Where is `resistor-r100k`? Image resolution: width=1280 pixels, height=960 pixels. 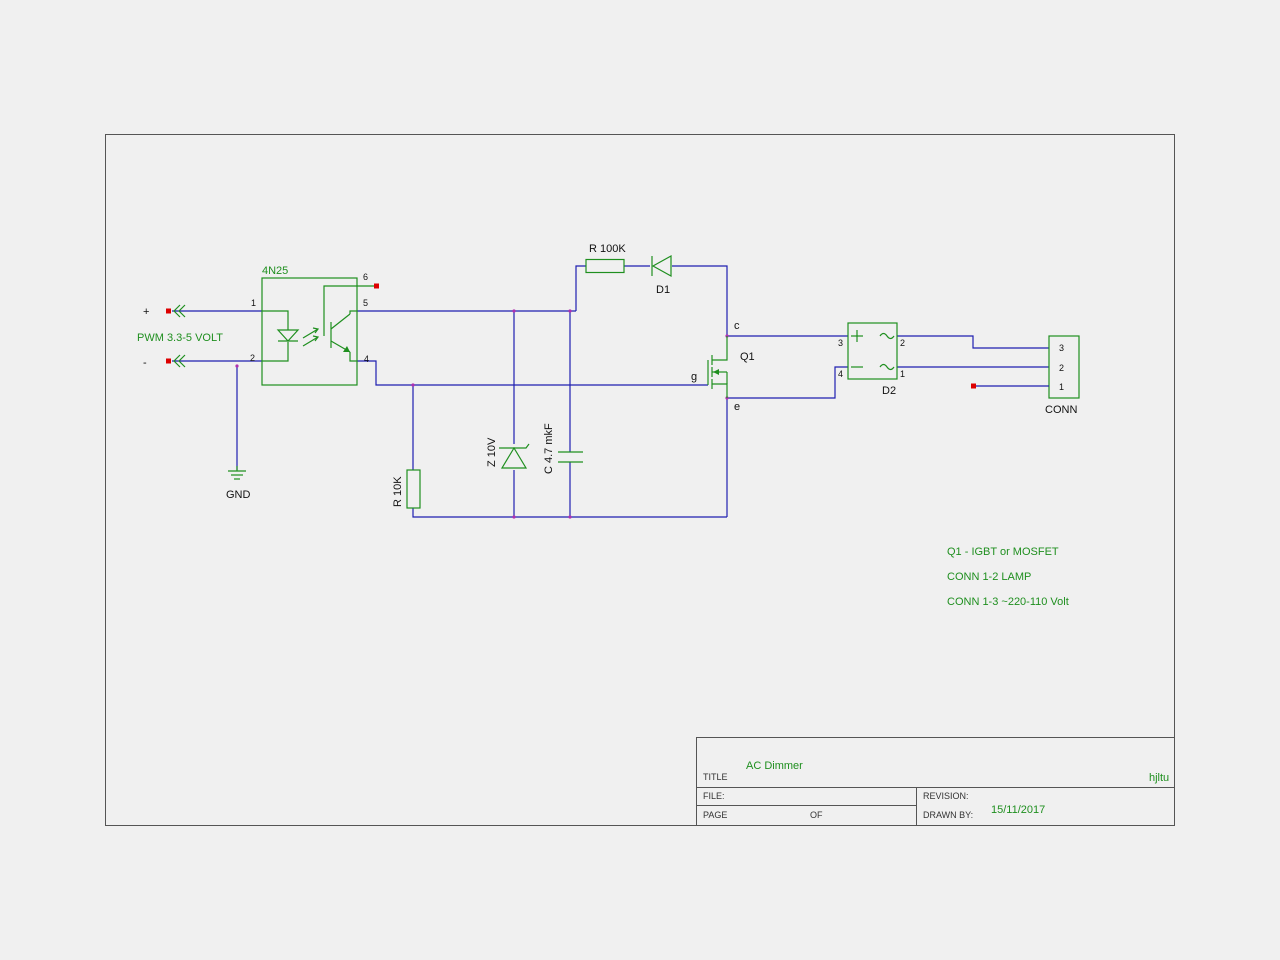 resistor-r100k is located at coordinates (605, 266).